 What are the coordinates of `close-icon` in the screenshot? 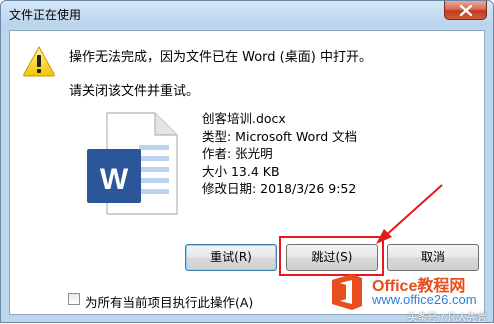 It's located at (466, 10).